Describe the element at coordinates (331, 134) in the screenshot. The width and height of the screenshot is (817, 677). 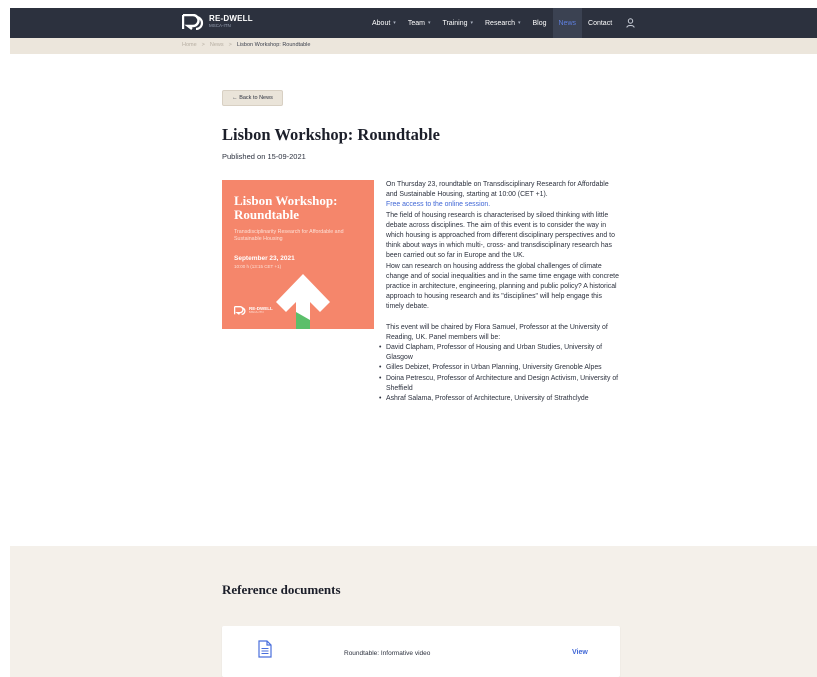
I see `page-title: Lisbon Workshop: Roundtable` at that location.